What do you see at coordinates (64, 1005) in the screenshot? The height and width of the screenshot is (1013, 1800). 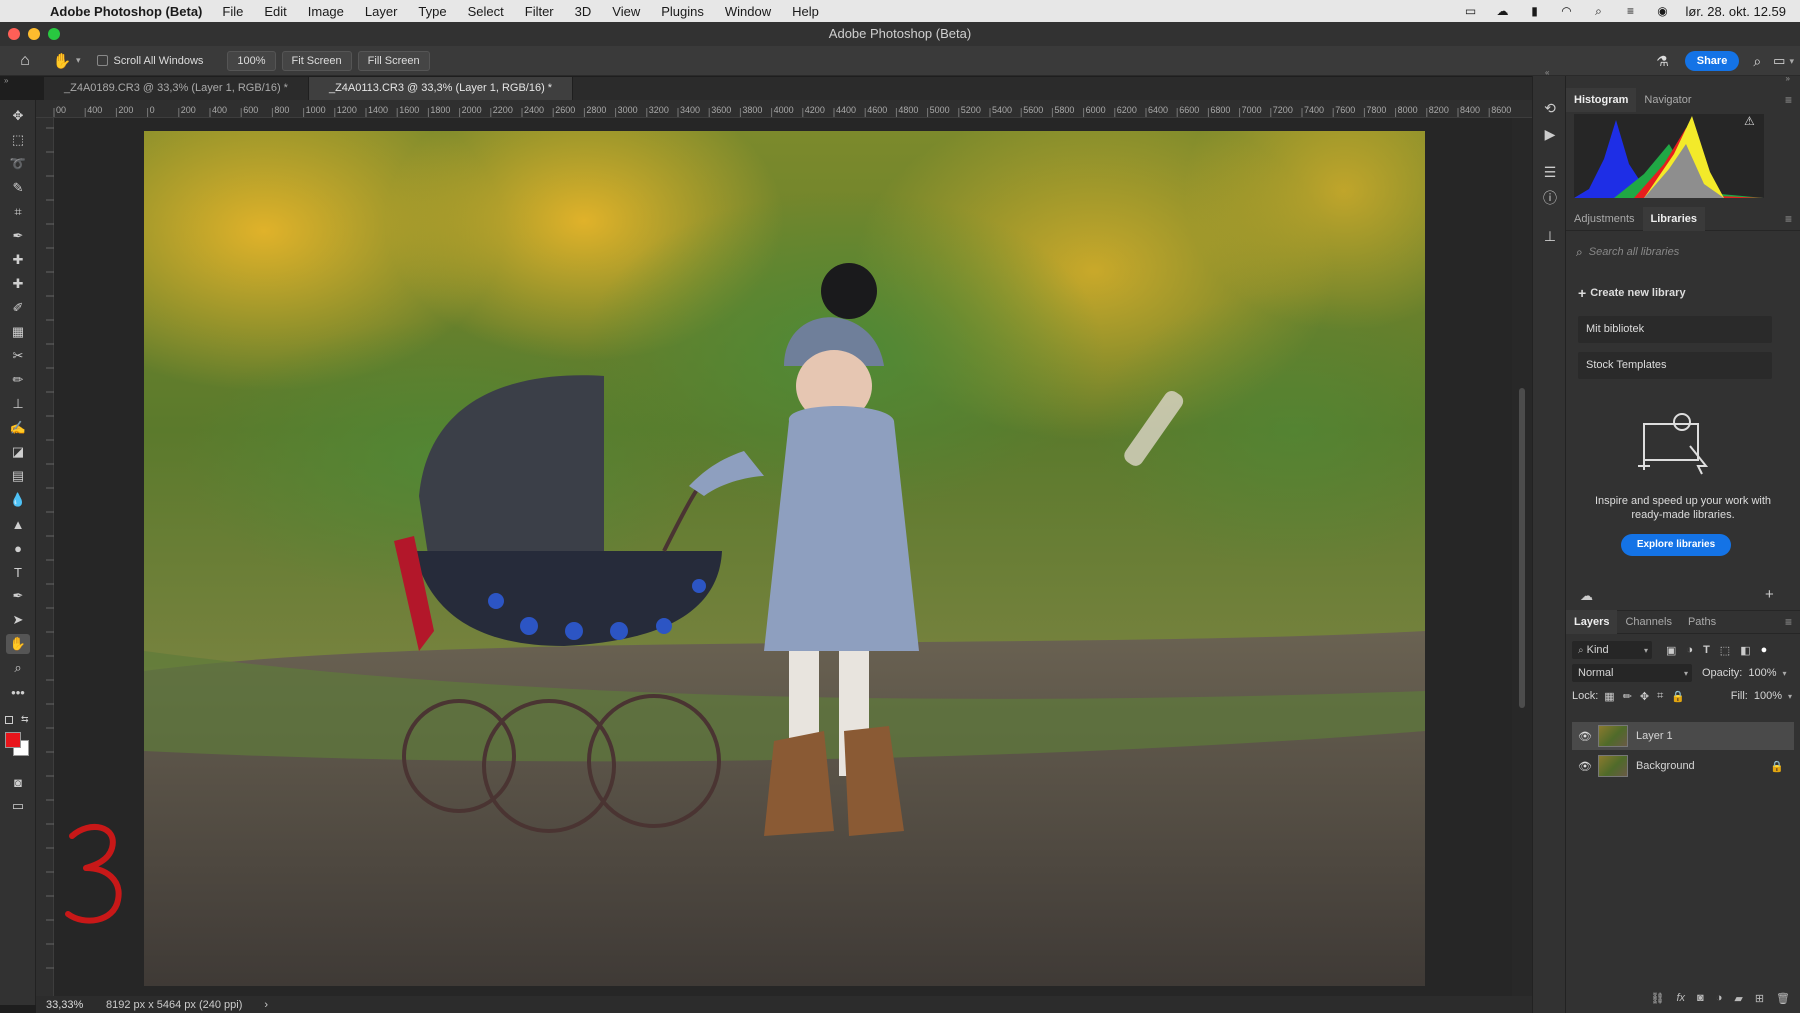 I see `zoom-level: 33,33%` at bounding box center [64, 1005].